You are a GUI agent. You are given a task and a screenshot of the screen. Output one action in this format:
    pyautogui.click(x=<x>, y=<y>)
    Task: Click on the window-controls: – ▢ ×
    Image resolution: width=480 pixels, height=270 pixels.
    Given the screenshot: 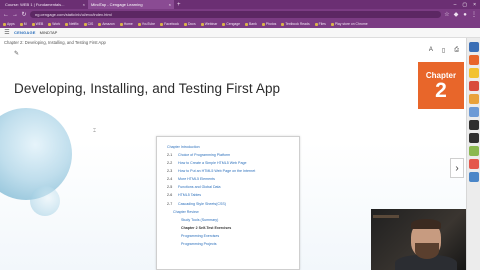 What is the action you would take?
    pyautogui.click(x=467, y=5)
    